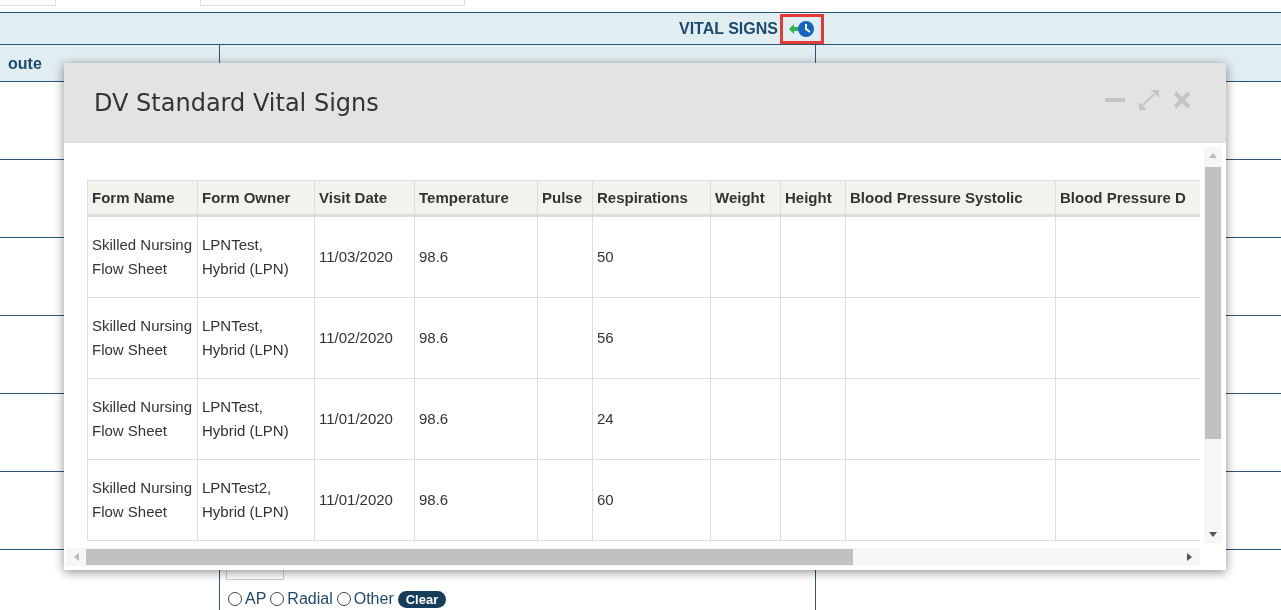 The image size is (1281, 610). What do you see at coordinates (76, 557) in the screenshot?
I see `scroll-left-icon` at bounding box center [76, 557].